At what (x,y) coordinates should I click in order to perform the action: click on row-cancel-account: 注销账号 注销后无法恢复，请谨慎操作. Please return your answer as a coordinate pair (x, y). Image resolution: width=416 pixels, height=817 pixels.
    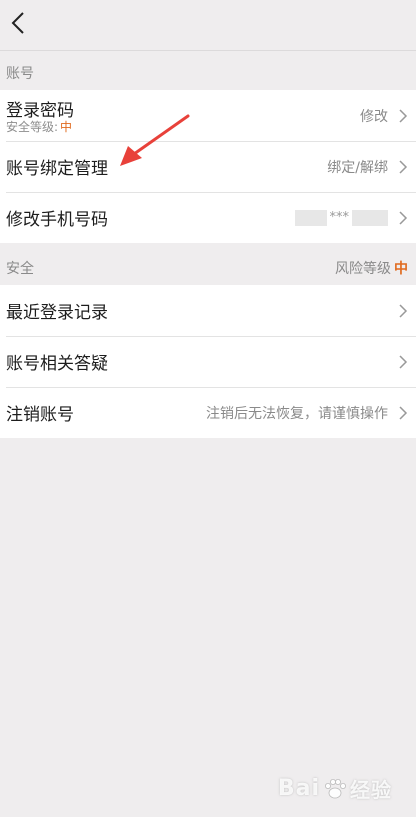
    Looking at the image, I should click on (208, 412).